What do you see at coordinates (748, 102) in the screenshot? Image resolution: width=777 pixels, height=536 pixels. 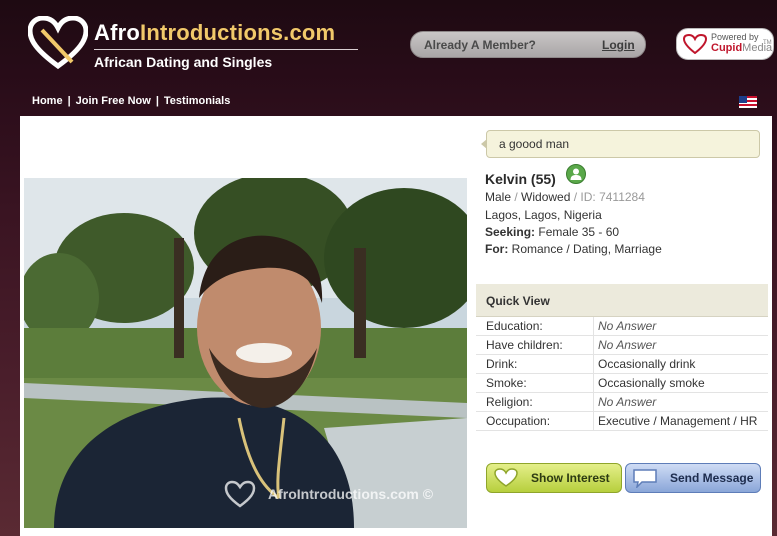 I see `us-flag-icon` at bounding box center [748, 102].